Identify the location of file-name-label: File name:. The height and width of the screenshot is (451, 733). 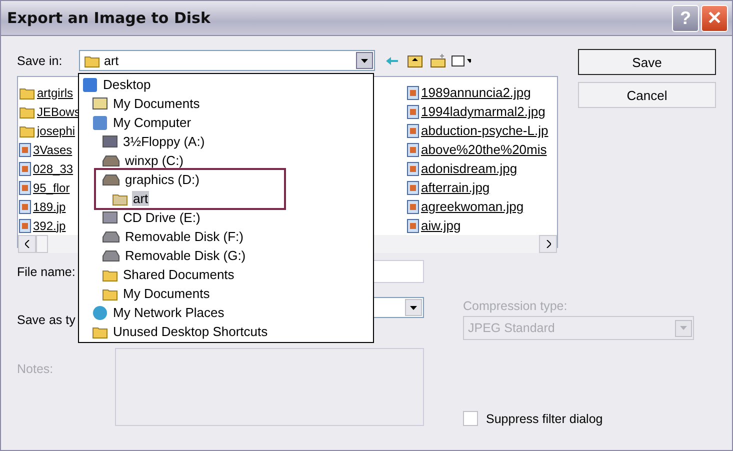
(46, 271).